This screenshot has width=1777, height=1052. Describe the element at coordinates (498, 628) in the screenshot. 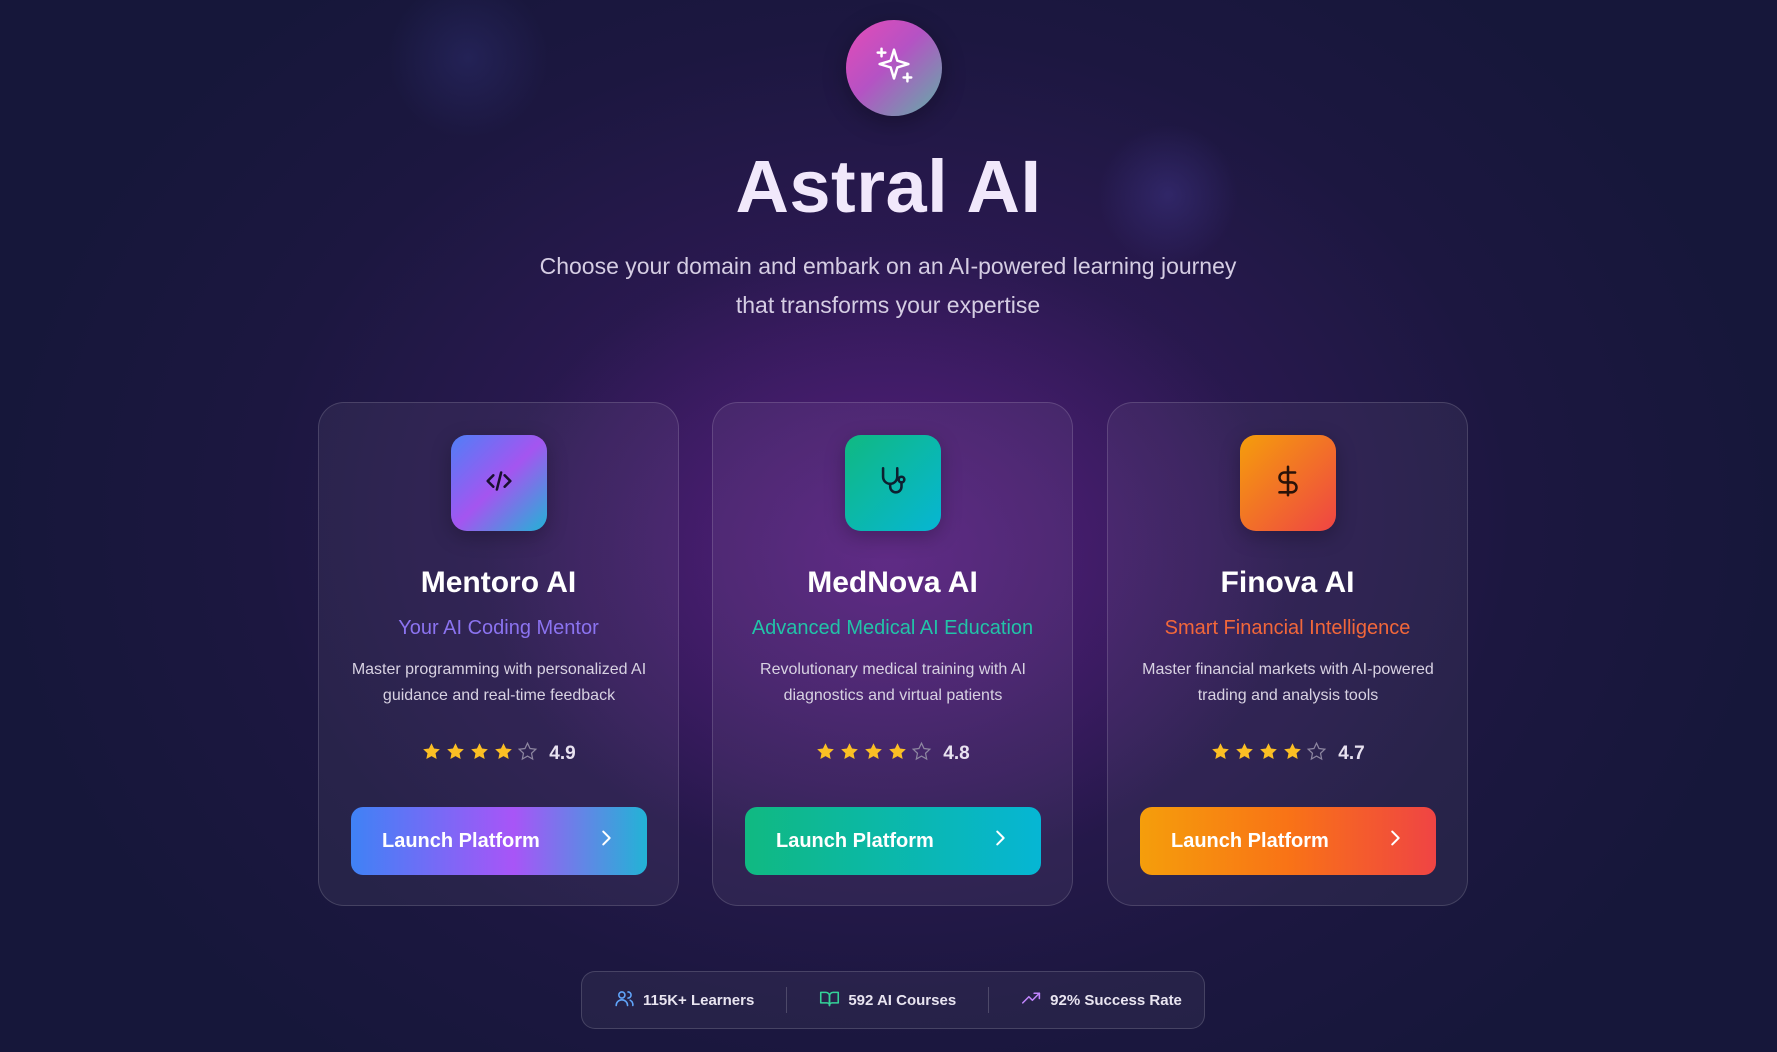

I see `card-tagline: Your AI Coding Mentor` at that location.